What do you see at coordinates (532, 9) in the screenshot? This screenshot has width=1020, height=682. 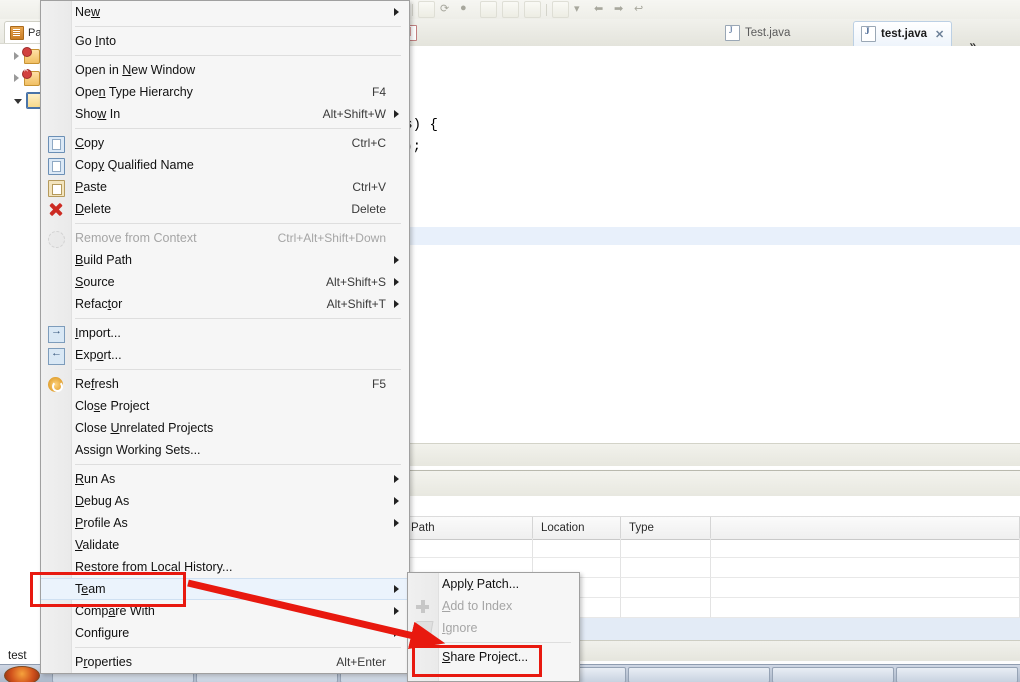 I see `new-package-icon` at bounding box center [532, 9].